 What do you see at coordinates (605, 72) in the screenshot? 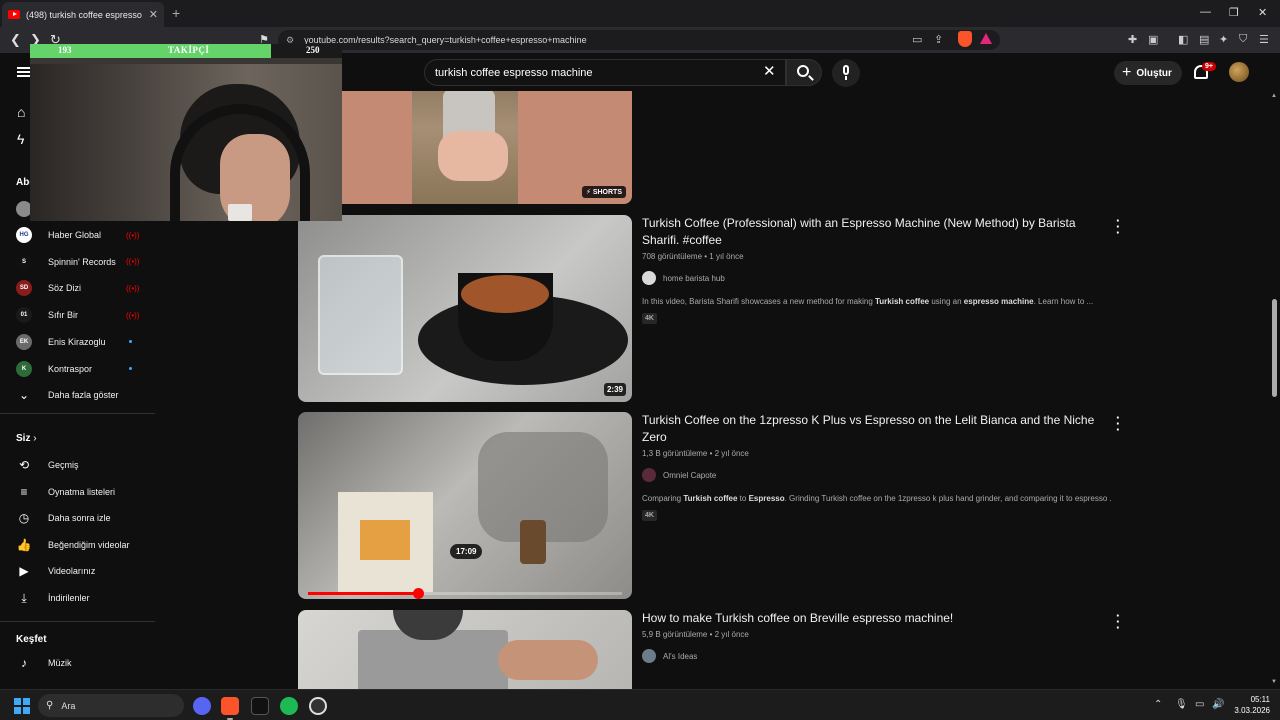
I see `search-input: turkish coffee espresso machine` at bounding box center [605, 72].